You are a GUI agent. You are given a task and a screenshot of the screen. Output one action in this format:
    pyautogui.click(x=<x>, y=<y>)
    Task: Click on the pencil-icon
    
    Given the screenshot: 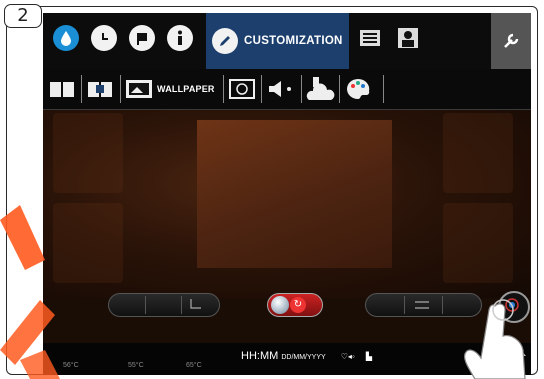 What is the action you would take?
    pyautogui.click(x=225, y=41)
    